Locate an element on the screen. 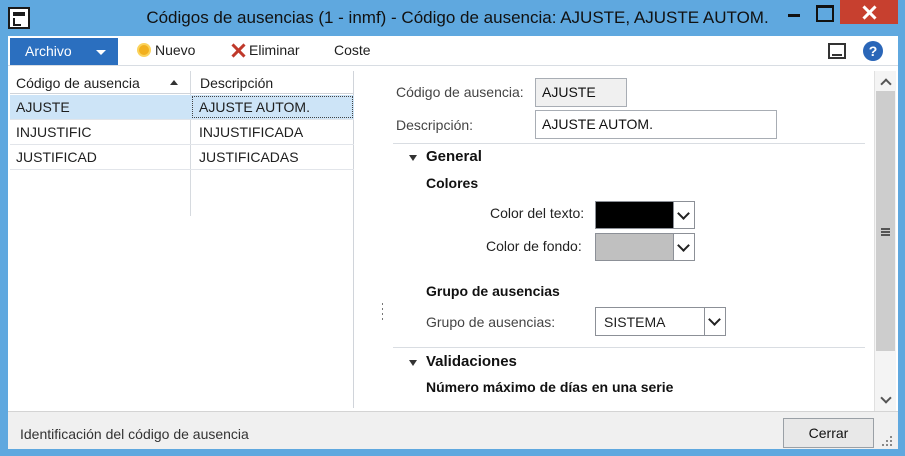 The image size is (905, 456). delete-button: Eliminar is located at coordinates (265, 50).